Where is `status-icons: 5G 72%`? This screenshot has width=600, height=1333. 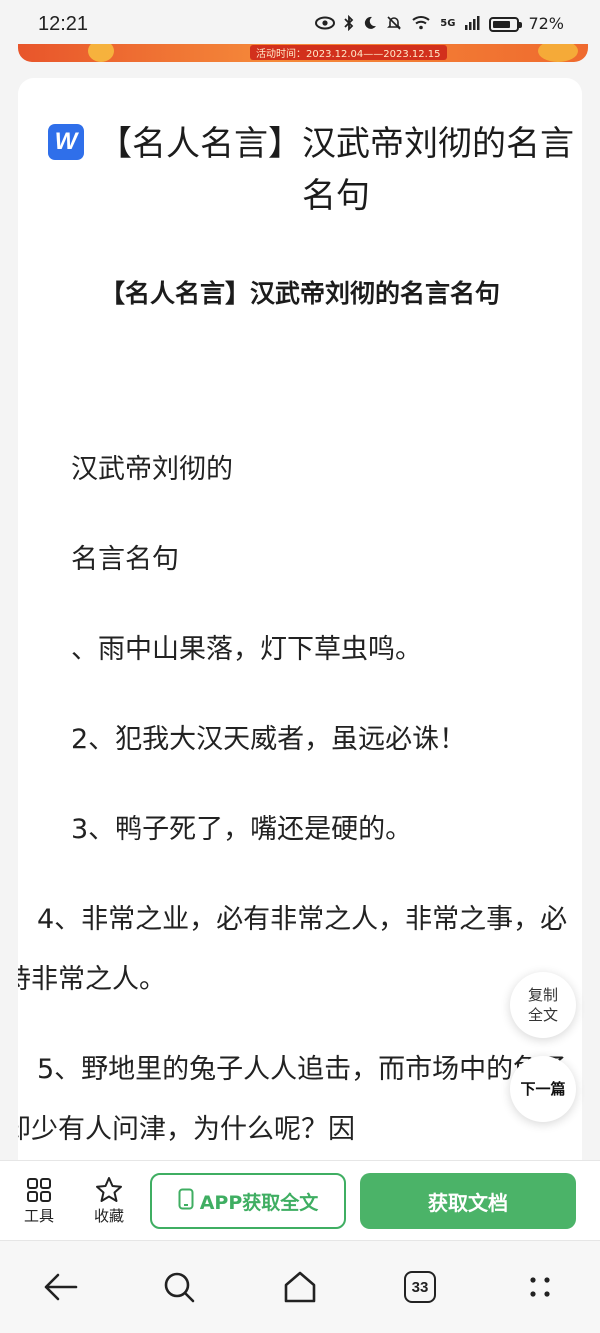
status-icons: 5G 72% is located at coordinates (439, 24).